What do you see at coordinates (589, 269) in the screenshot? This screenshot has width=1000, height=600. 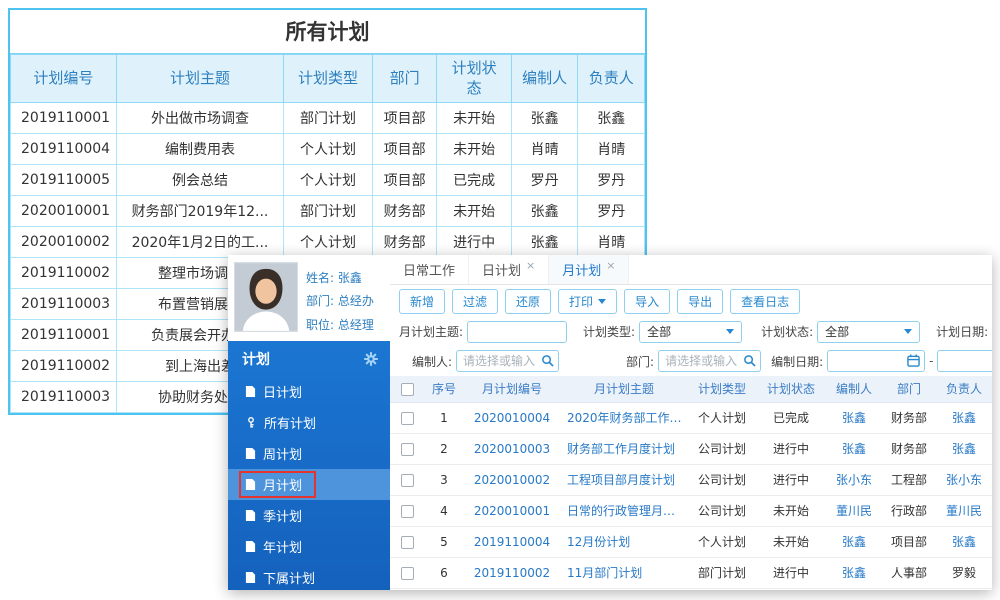 I see `tab-monthly-plan: 月计划 ×` at bounding box center [589, 269].